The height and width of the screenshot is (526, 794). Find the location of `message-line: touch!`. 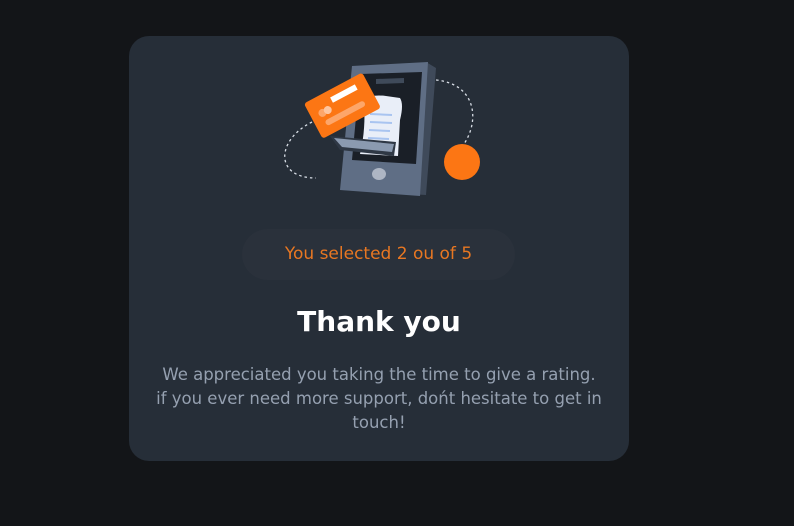

message-line: touch! is located at coordinates (379, 422).